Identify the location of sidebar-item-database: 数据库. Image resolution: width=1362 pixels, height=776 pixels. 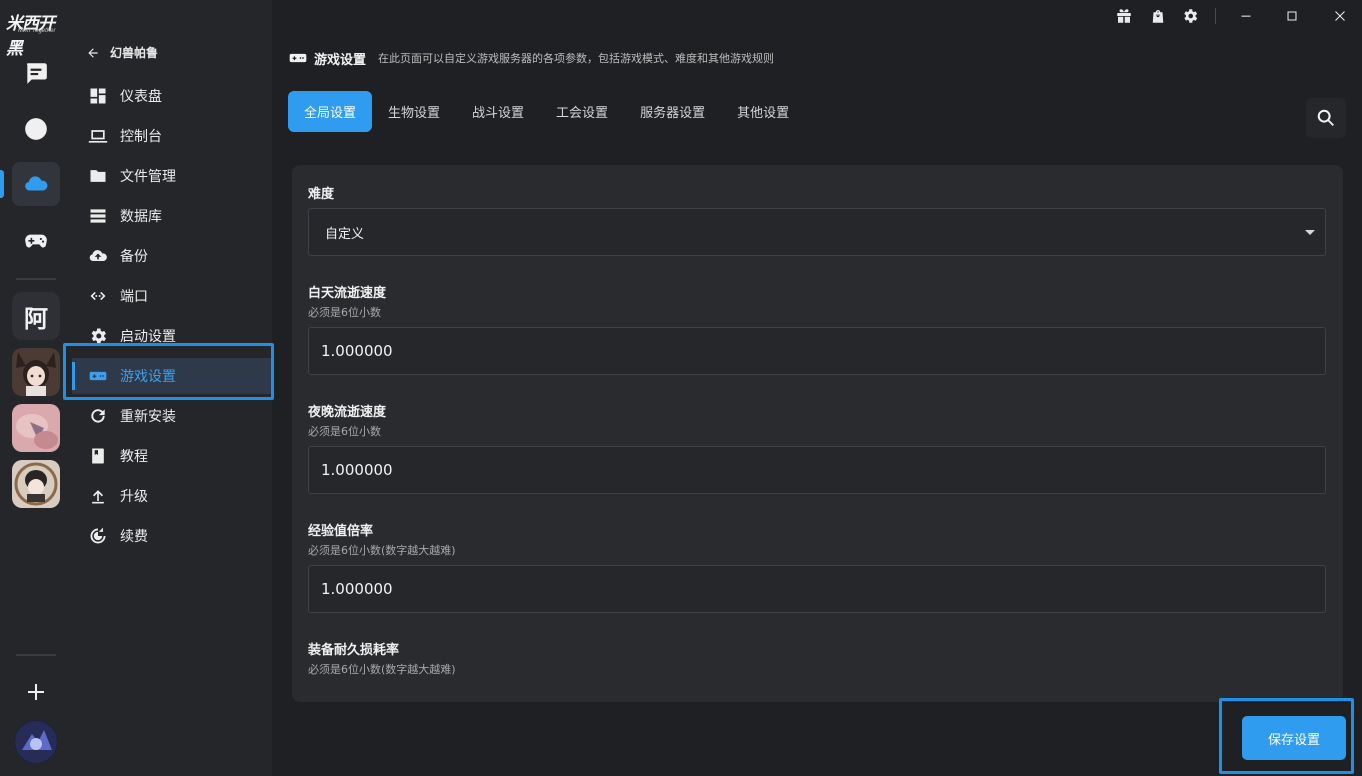
(172, 216).